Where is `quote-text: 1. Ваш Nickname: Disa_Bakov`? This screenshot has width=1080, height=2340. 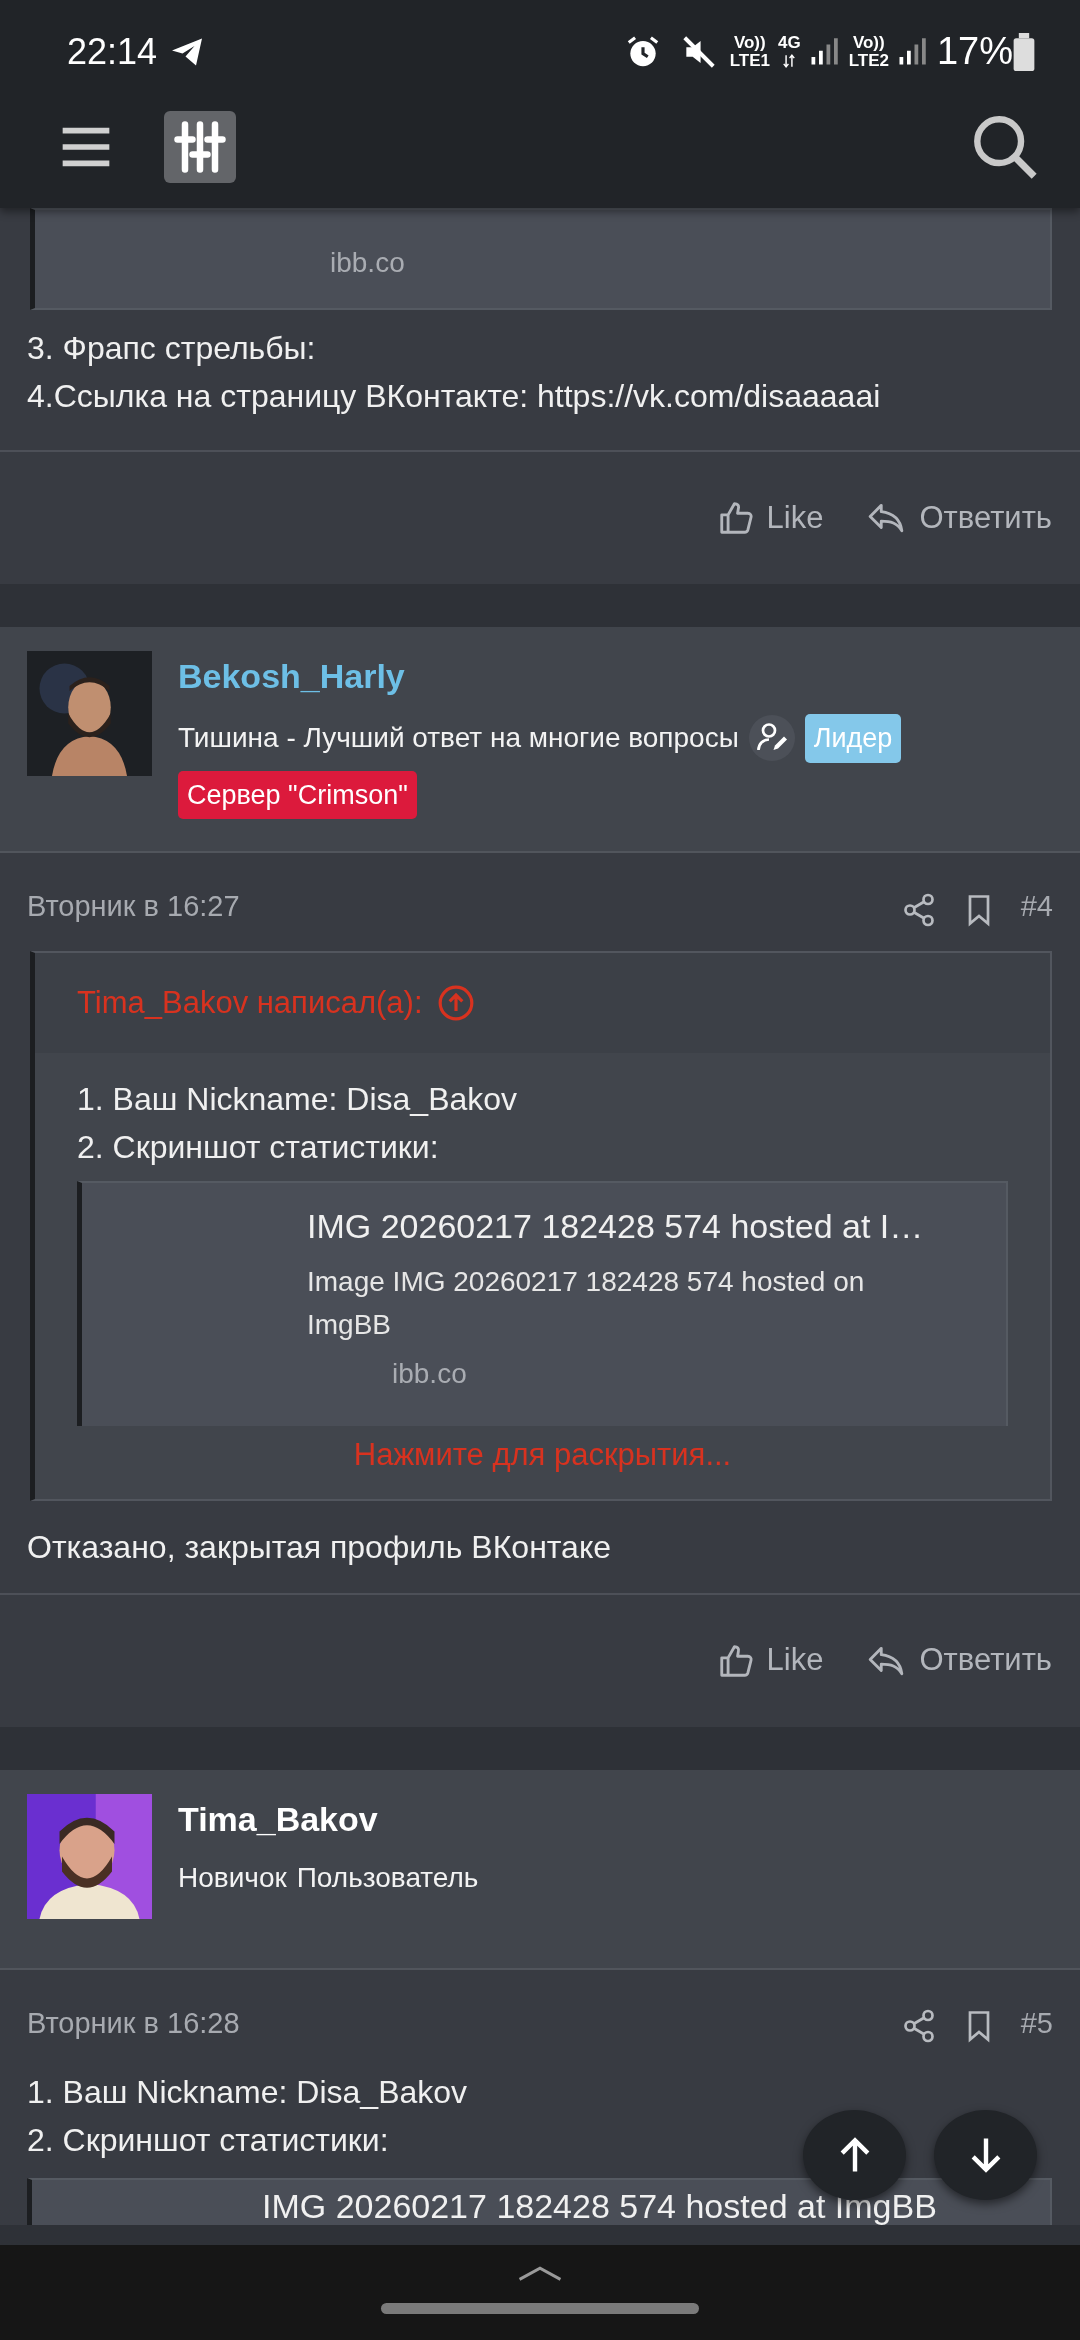
quote-text: 1. Ваш Nickname: Disa_Bakov is located at coordinates (297, 1099).